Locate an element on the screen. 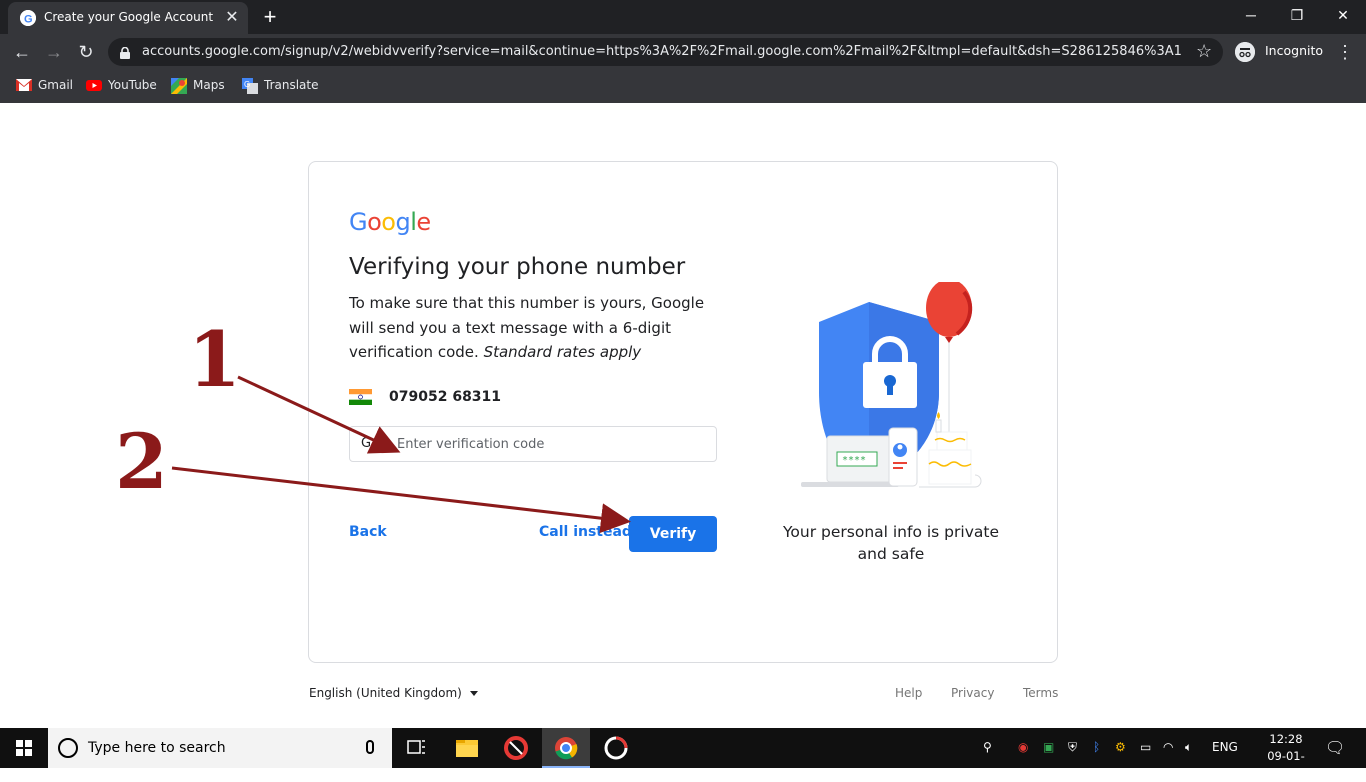 This screenshot has width=1366, height=782. bookmark-label: Gmail is located at coordinates (56, 85).